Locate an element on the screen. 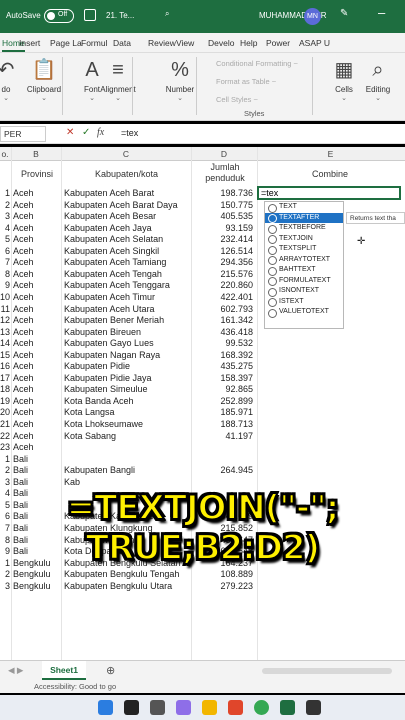  jumlah-cell: 232.414 is located at coordinates (236, 239).